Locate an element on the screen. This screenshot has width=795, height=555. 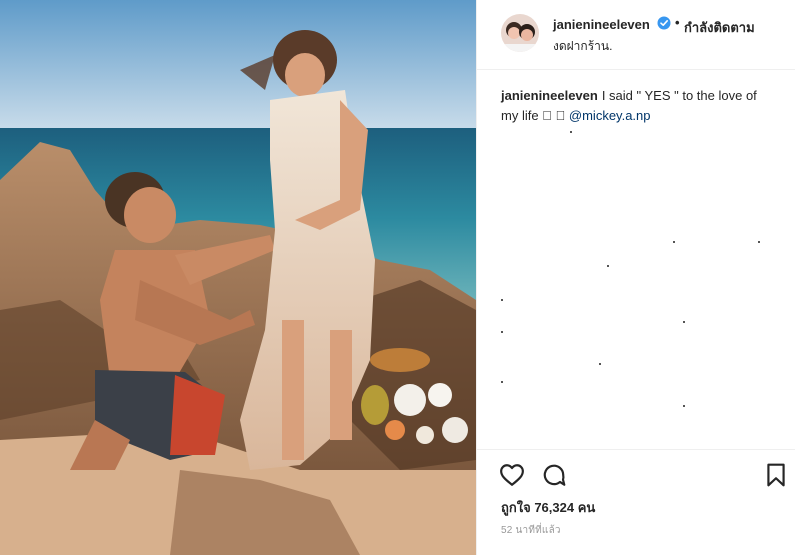
follow-status-button: กำลังติดตาม is located at coordinates (719, 27).